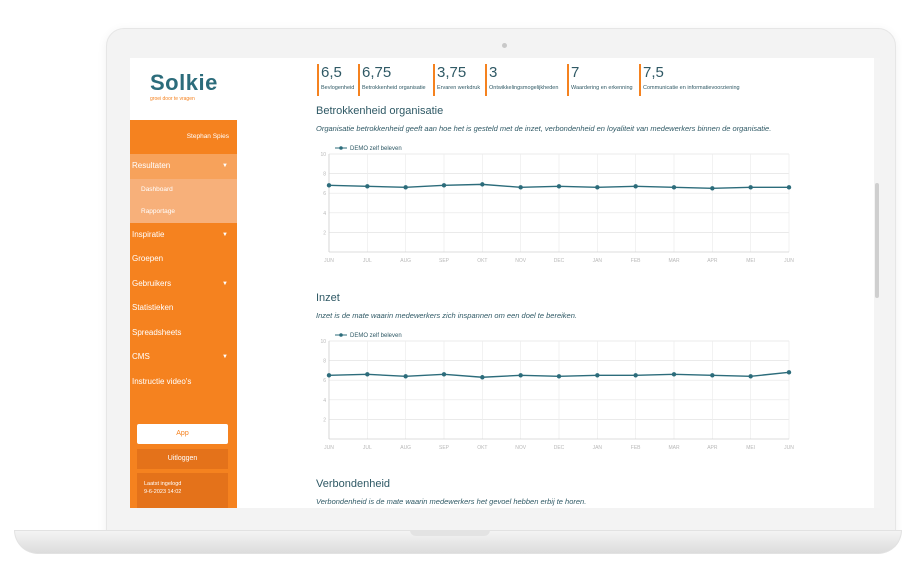 The height and width of the screenshot is (564, 902). What do you see at coordinates (183, 284) in the screenshot?
I see `sidebar-item-gebruikers: Gebruikers ▼` at bounding box center [183, 284].